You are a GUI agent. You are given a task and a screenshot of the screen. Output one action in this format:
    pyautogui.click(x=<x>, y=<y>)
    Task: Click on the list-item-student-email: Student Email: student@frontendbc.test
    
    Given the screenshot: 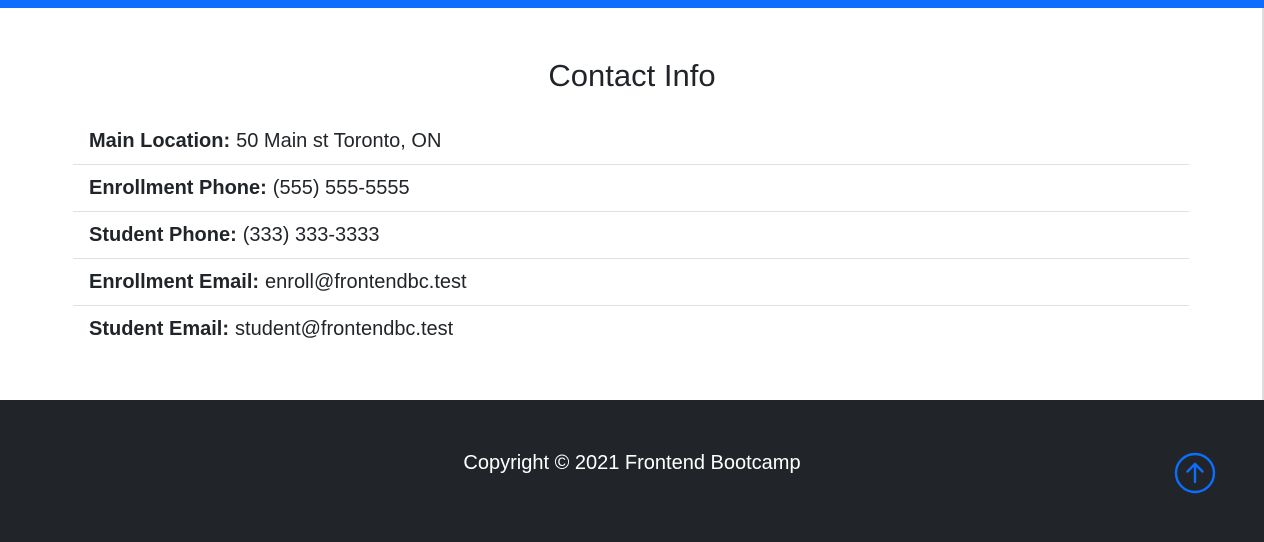 What is the action you would take?
    pyautogui.click(x=631, y=329)
    